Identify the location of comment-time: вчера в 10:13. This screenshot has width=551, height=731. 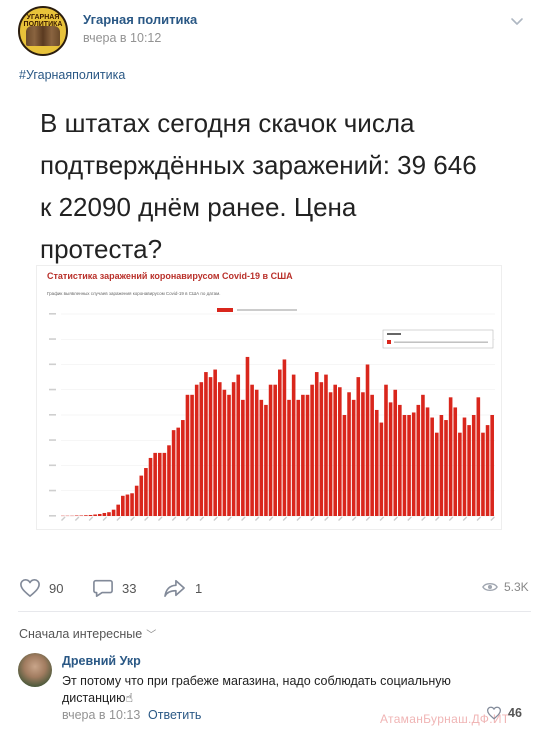
(101, 715).